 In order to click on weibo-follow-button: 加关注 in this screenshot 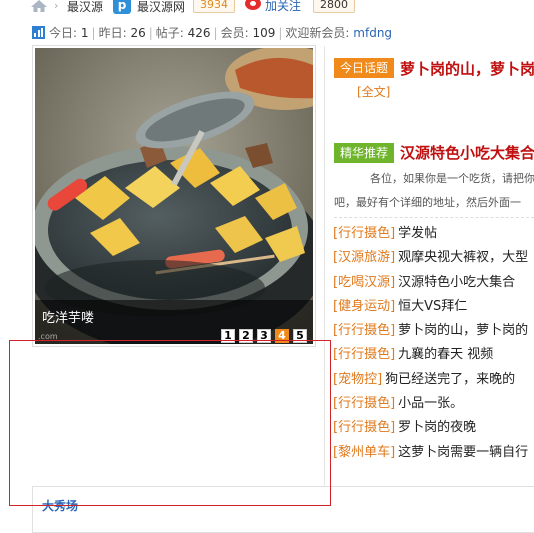, I will do `click(283, 7)`.